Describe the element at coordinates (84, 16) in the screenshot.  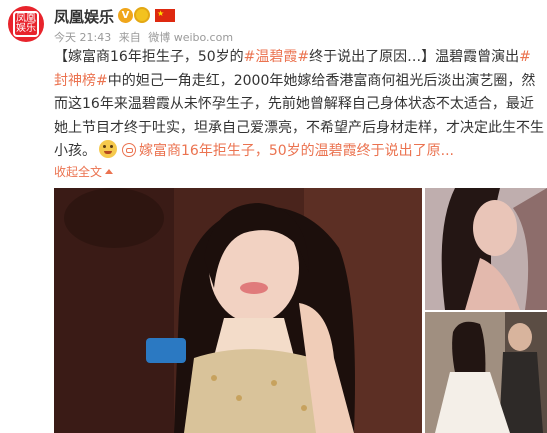
I see `username-link: 凤凰娱乐` at that location.